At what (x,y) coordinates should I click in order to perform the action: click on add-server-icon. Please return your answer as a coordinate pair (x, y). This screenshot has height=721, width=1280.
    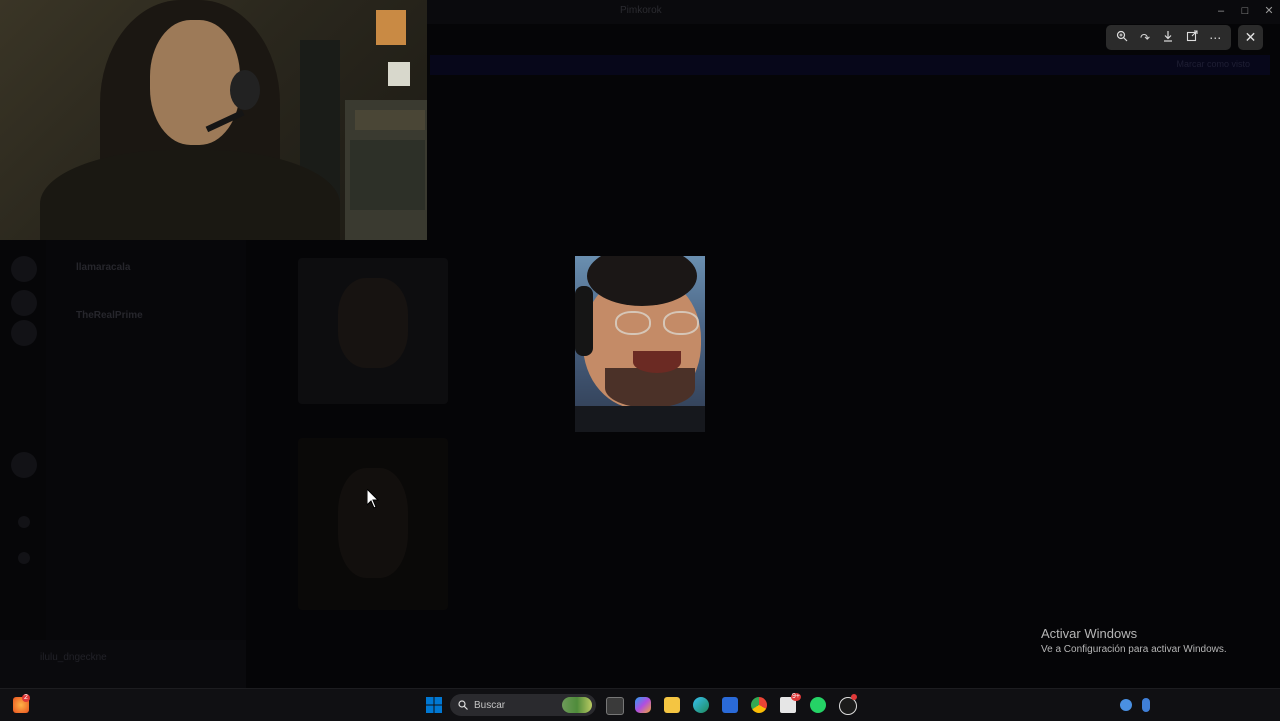
    Looking at the image, I should click on (24, 522).